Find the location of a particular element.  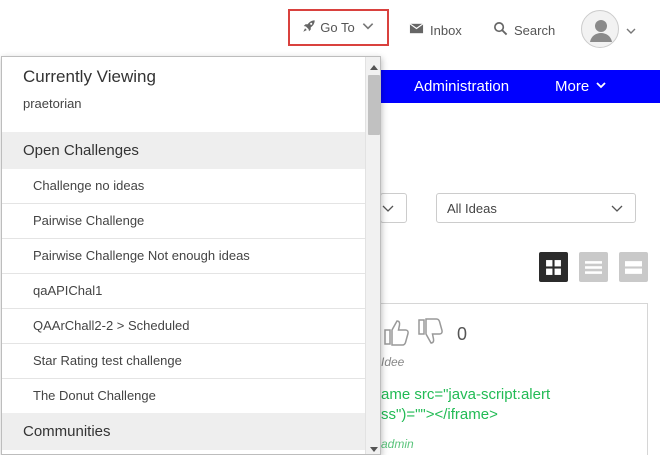

challenge-item: The Donut Challenge is located at coordinates (183, 396).